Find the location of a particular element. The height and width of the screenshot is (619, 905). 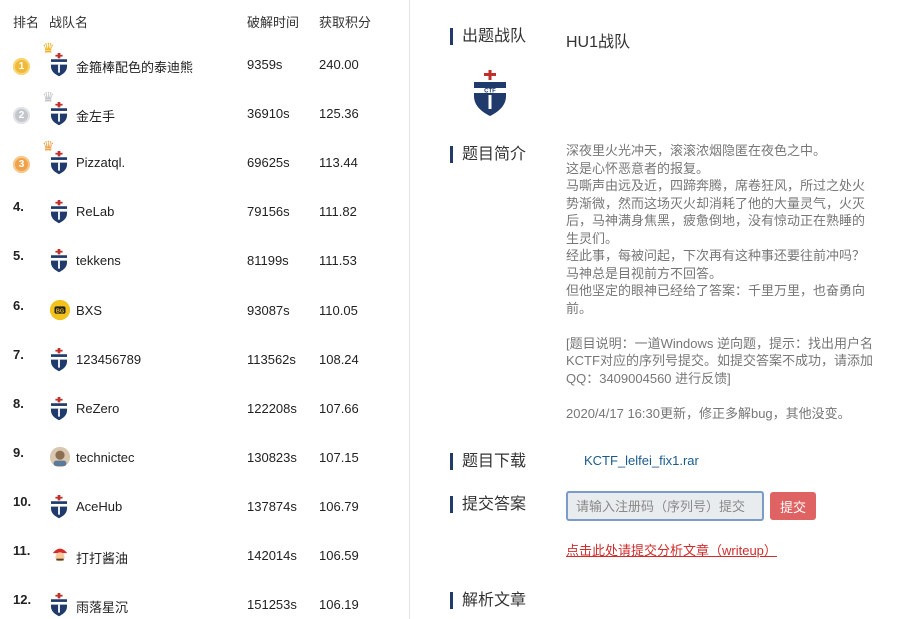

solve-time: 69625s is located at coordinates (268, 163).